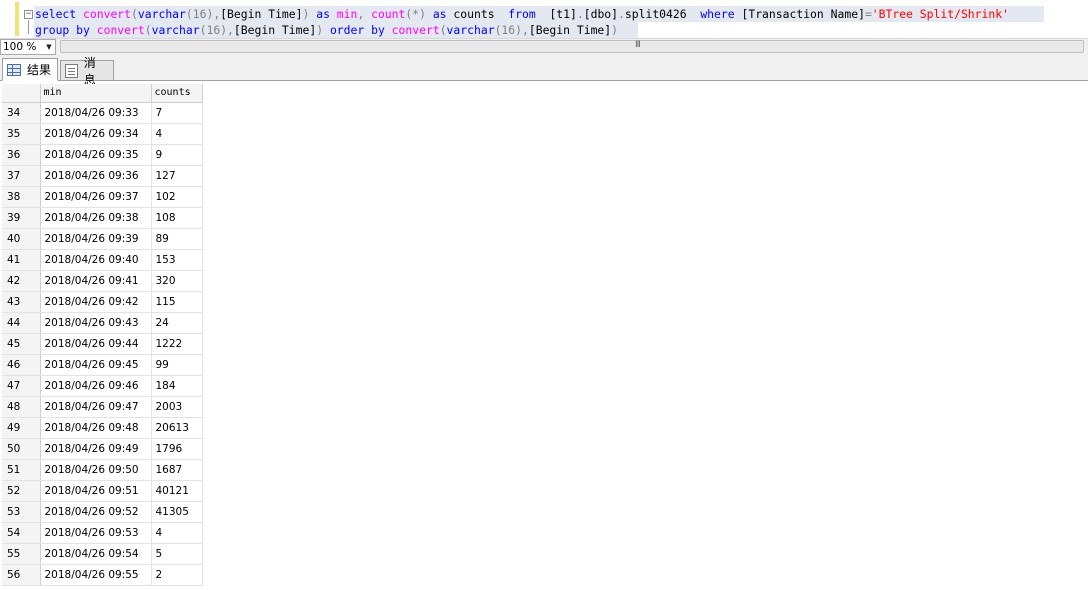 The width and height of the screenshot is (1088, 590). Describe the element at coordinates (96, 113) in the screenshot. I see `min-cell: 2018/04/26 09:33` at that location.